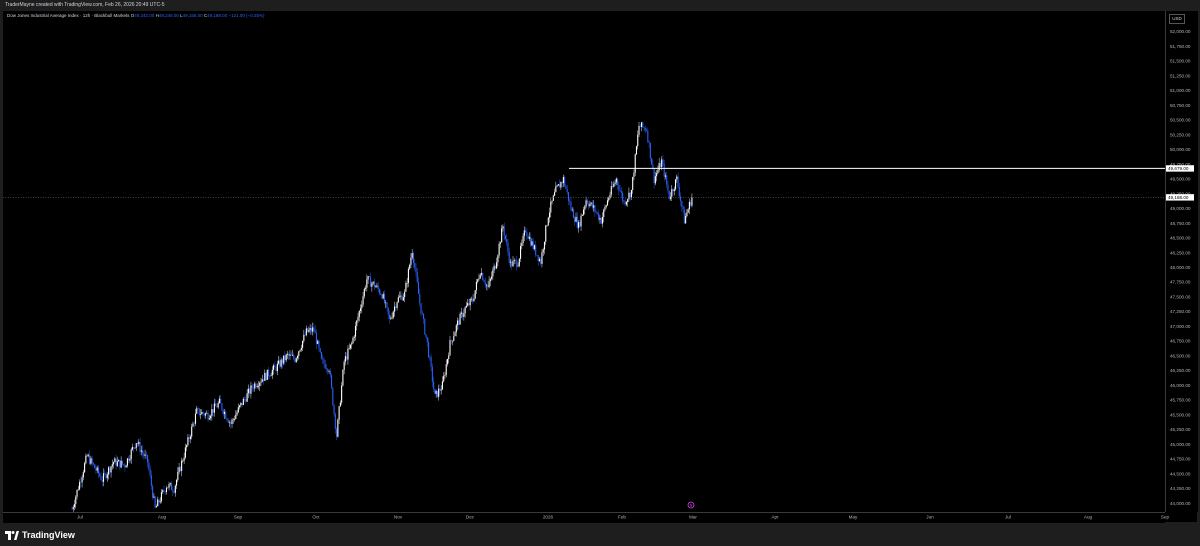 The height and width of the screenshot is (546, 1200). Describe the element at coordinates (1180, 282) in the screenshot. I see `y-tick-label: 47,750.00` at that location.